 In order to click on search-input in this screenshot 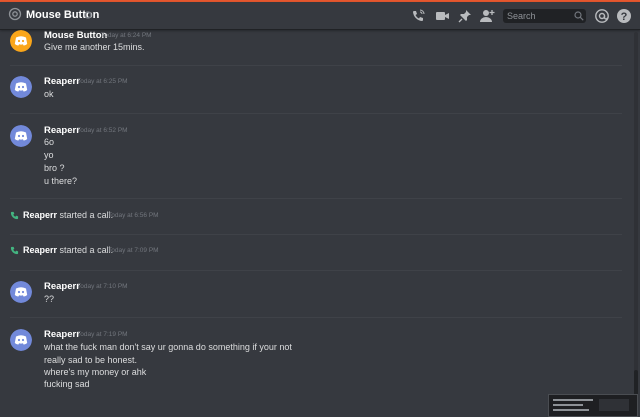, I will do `click(539, 16)`.